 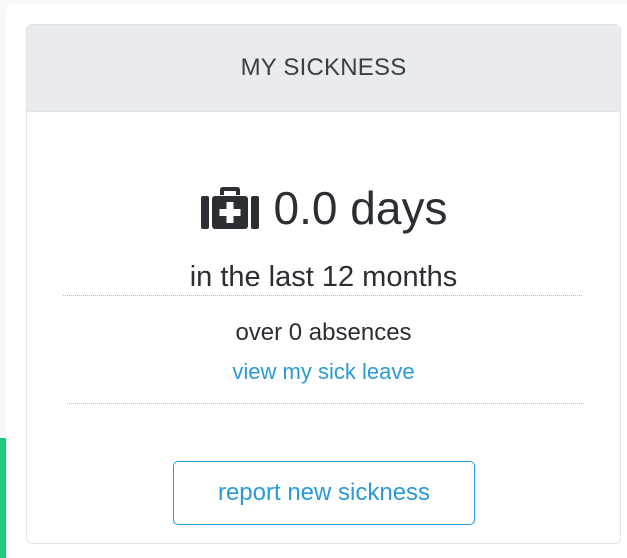 I want to click on period-text: in the last 12 months, so click(x=323, y=277).